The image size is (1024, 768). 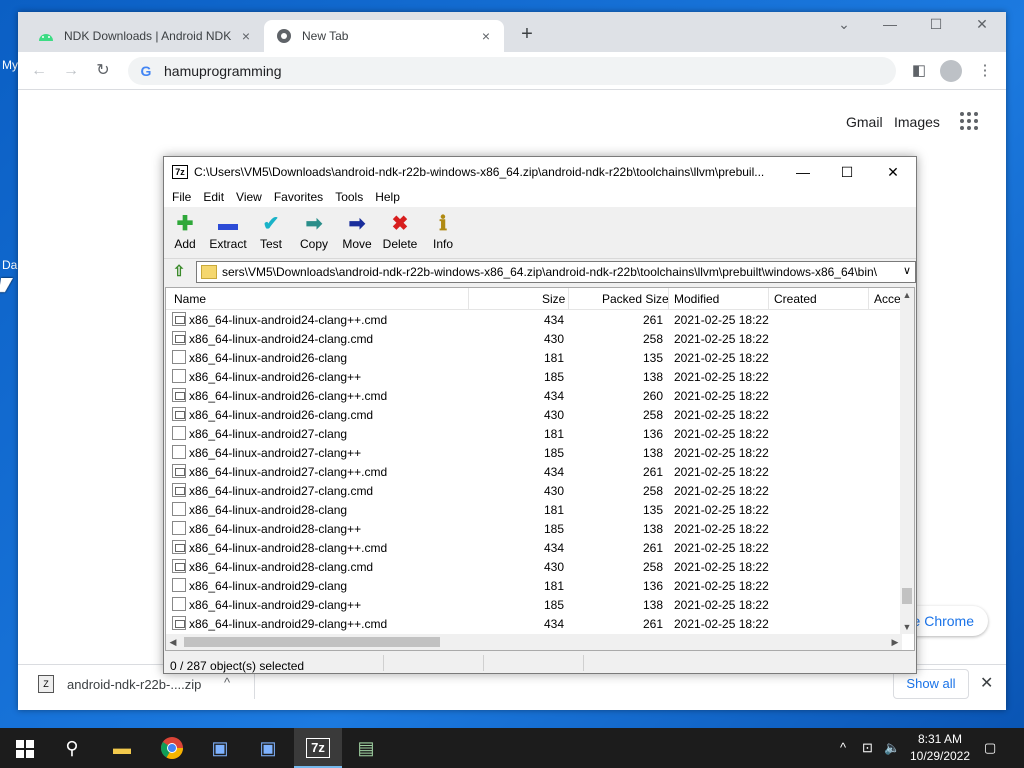 I want to click on close-download-bar-icon: ✕, so click(x=986, y=683).